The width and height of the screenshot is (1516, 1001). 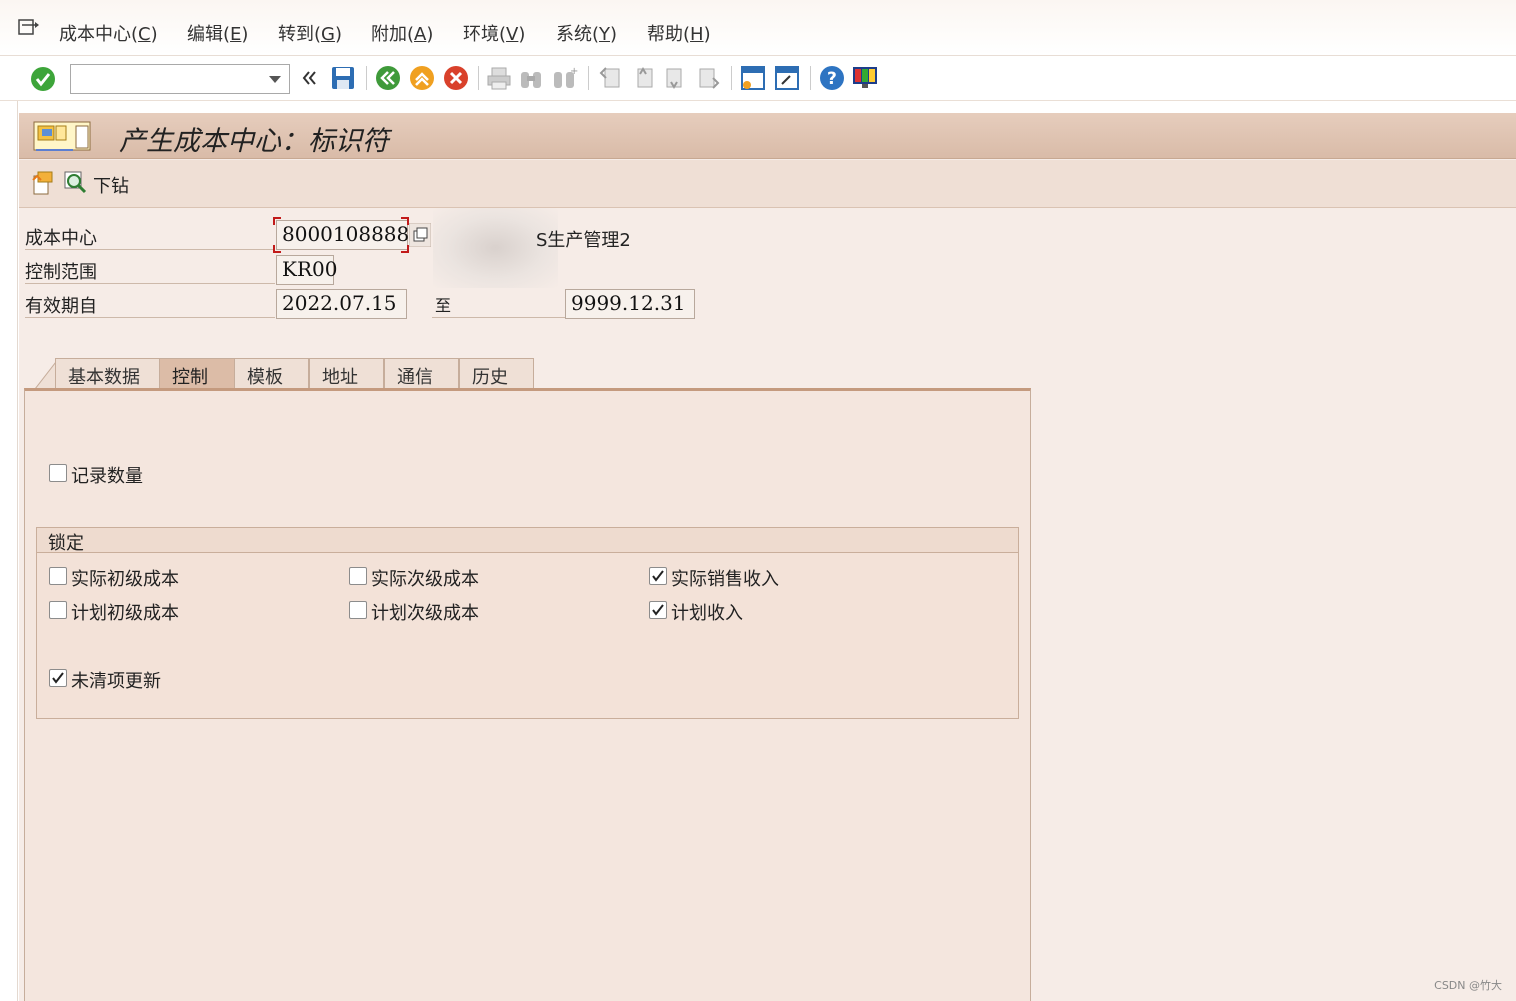 What do you see at coordinates (425, 613) in the screenshot?
I see `plan-secondary-costs-label: 计划次级成本` at bounding box center [425, 613].